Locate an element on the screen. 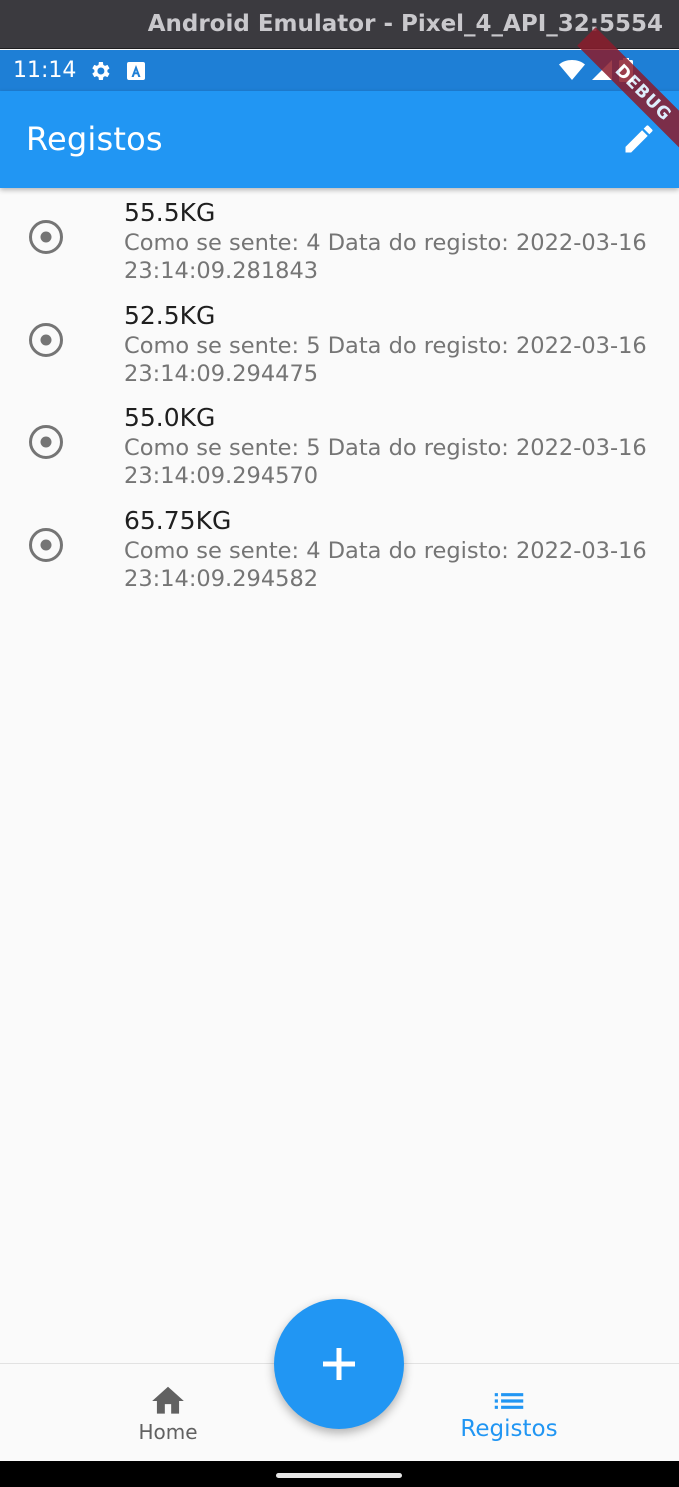 The image size is (679, 1487). record-weight: 65.75KG is located at coordinates (178, 520).